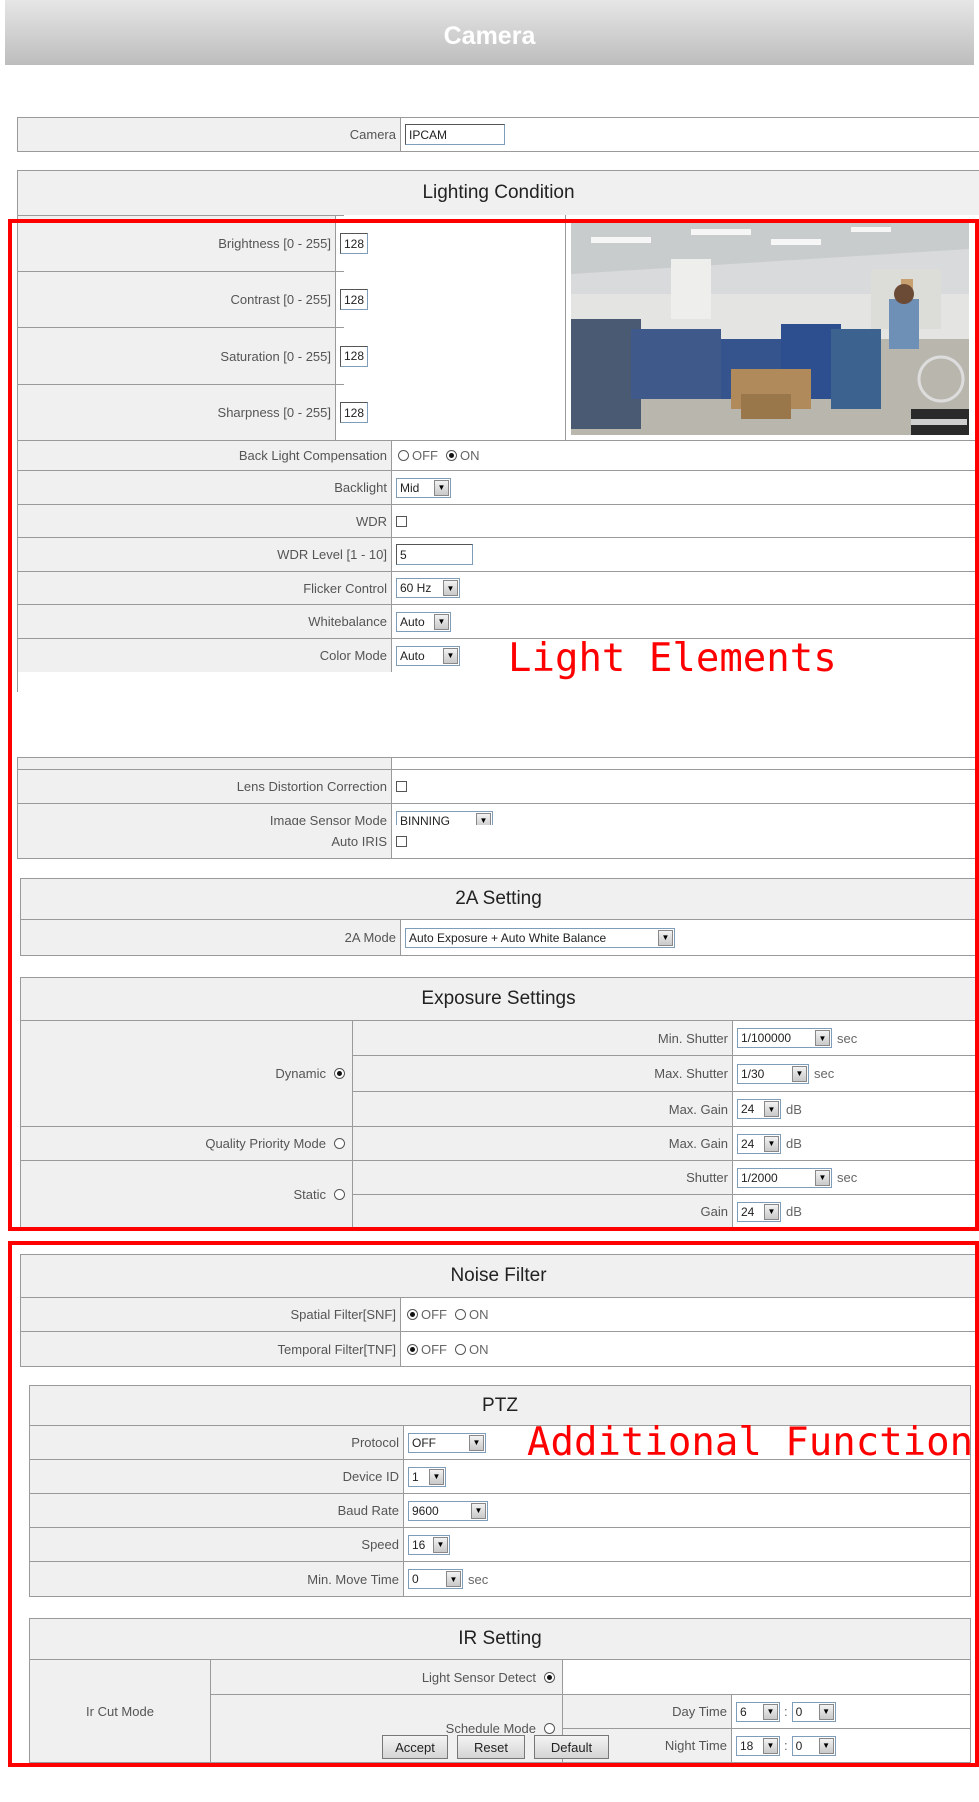 Image resolution: width=979 pixels, height=1802 pixels. I want to click on dynamic-radio, so click(339, 1073).